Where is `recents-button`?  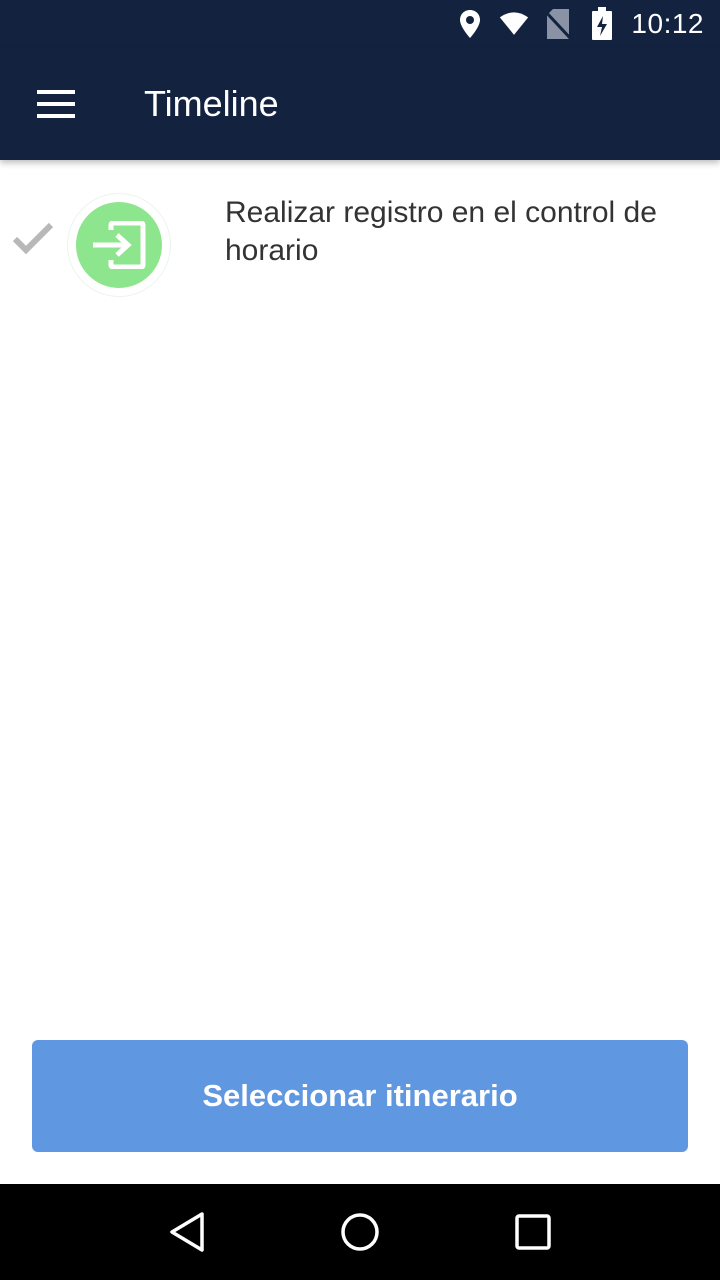 recents-button is located at coordinates (533, 1232).